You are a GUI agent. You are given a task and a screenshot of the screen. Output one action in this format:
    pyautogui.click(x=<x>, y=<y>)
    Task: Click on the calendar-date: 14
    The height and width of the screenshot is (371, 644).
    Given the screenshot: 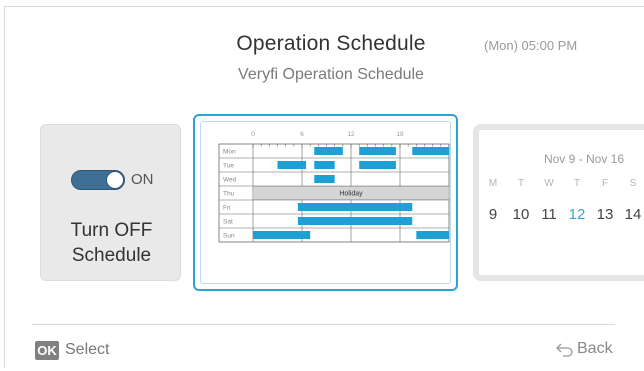 What is the action you would take?
    pyautogui.click(x=633, y=214)
    